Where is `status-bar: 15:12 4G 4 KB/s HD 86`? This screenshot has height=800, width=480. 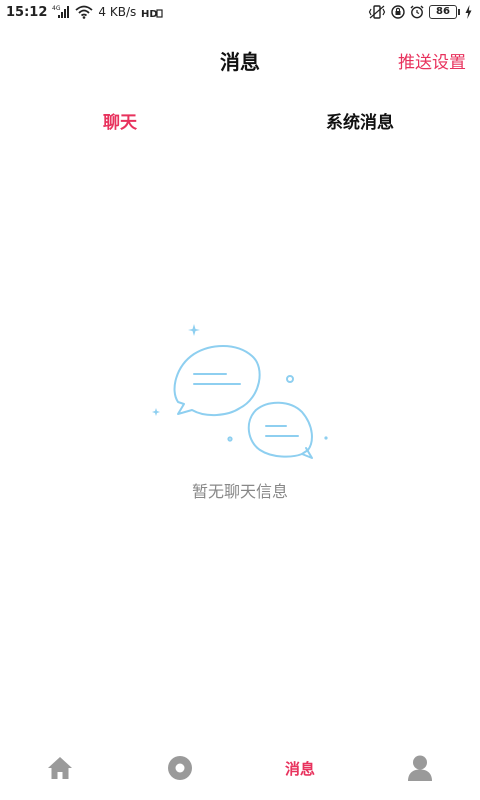 status-bar: 15:12 4G 4 KB/s HD 86 is located at coordinates (240, 12).